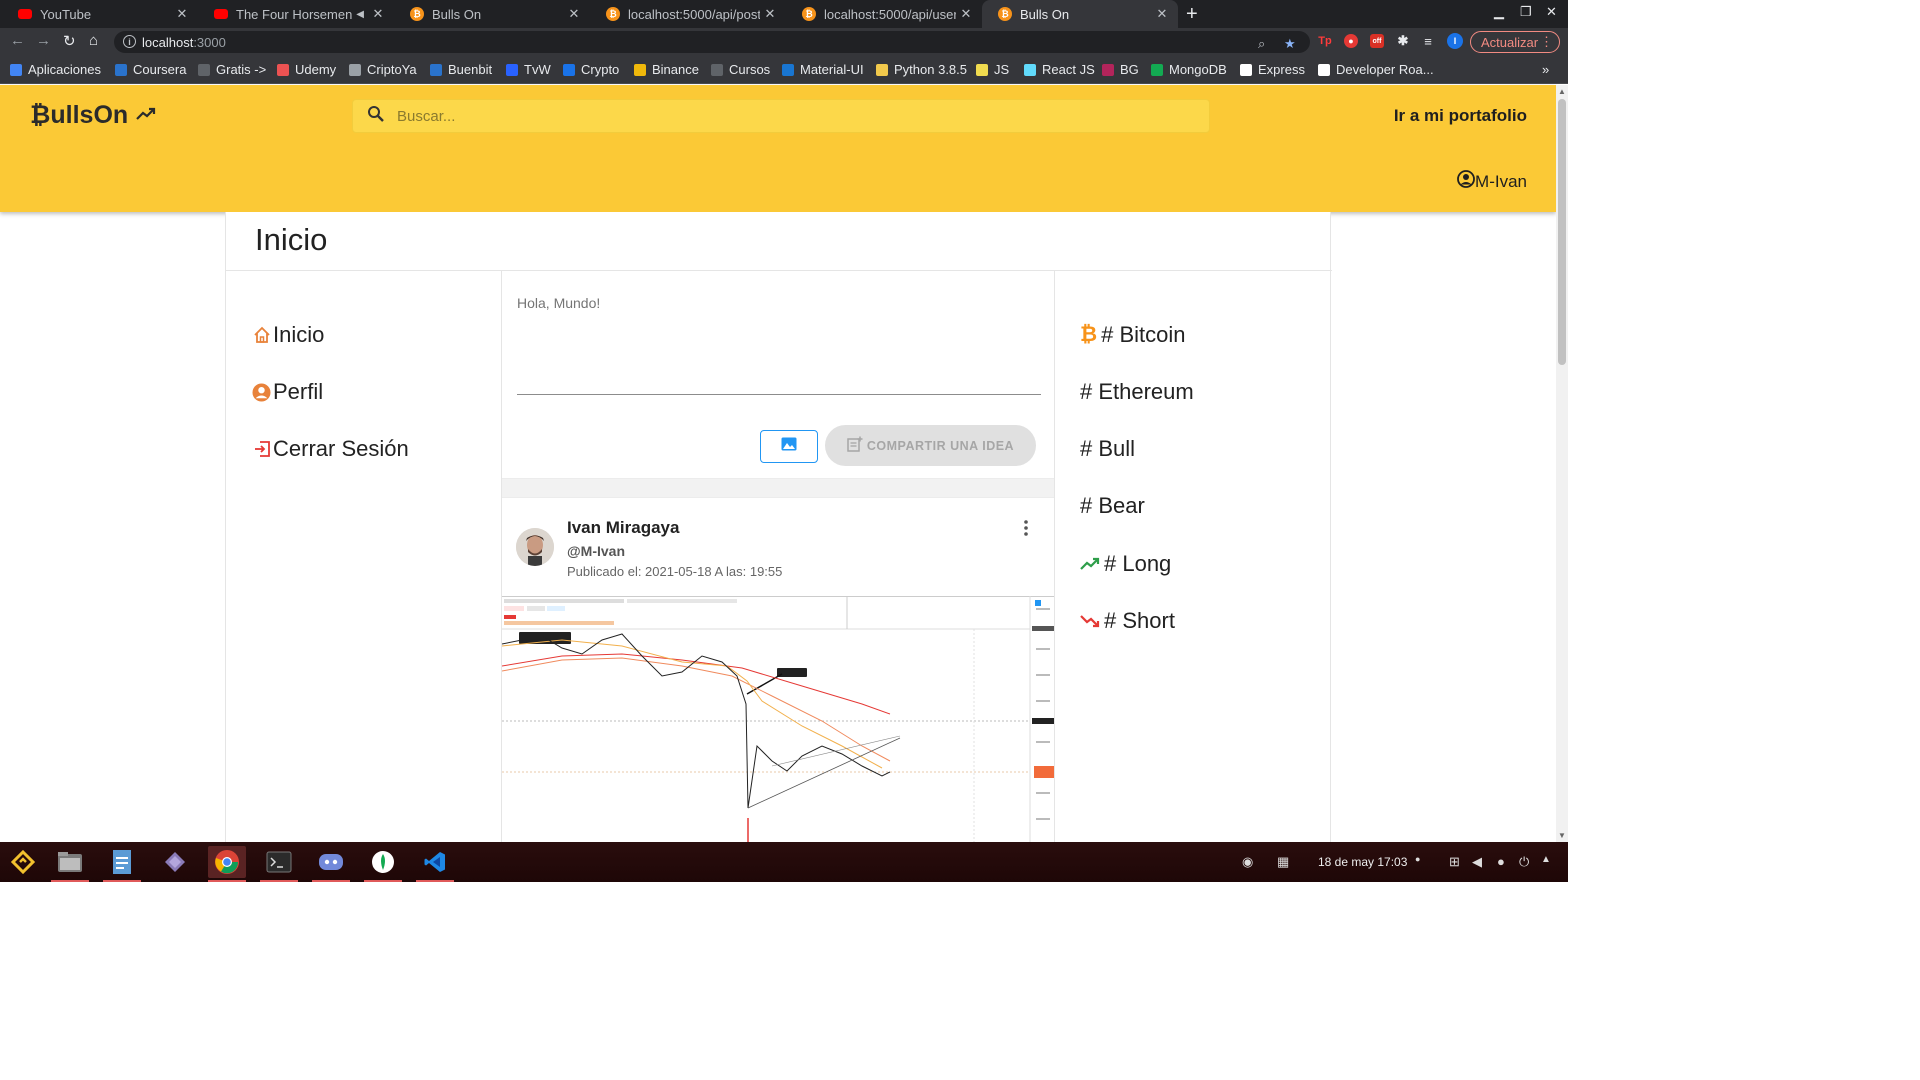 The width and height of the screenshot is (1920, 1080). What do you see at coordinates (43, 40) in the screenshot?
I see `forward-icon: →` at bounding box center [43, 40].